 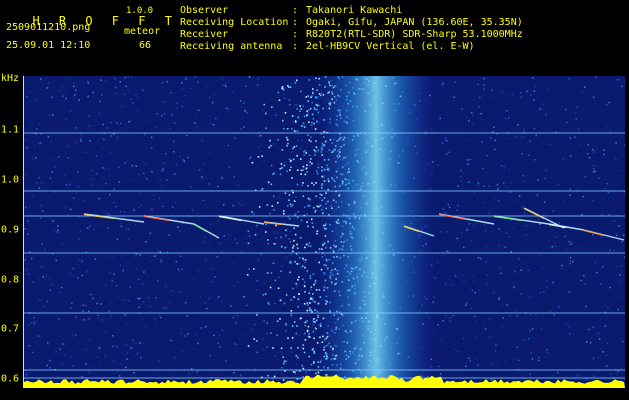 I want to click on y-tick-label: 0.6, so click(x=10, y=379).